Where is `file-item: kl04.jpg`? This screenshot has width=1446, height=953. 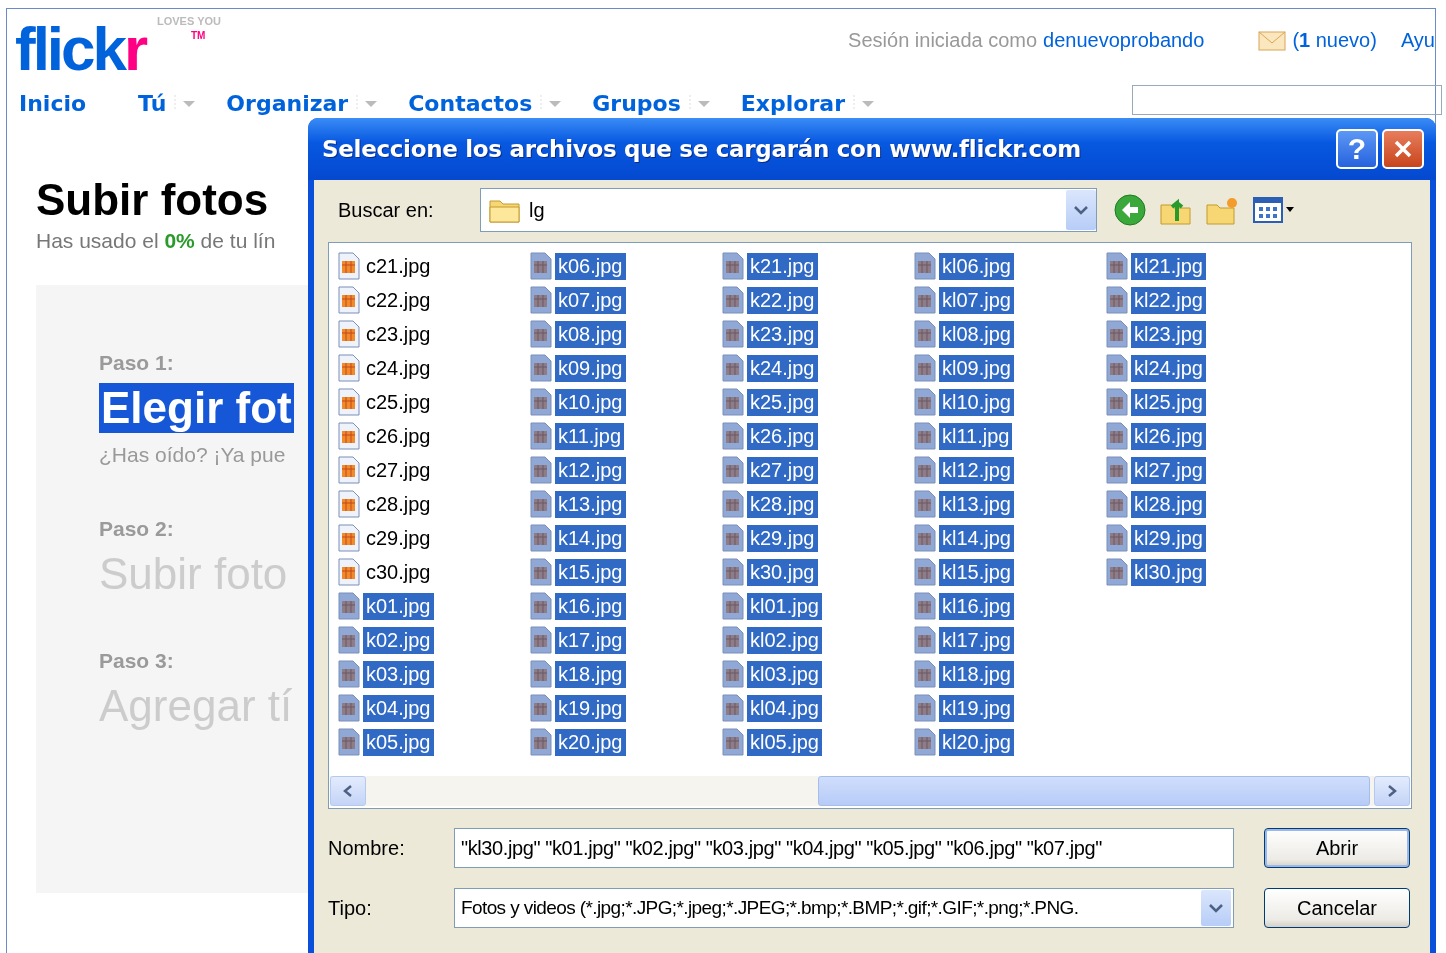
file-item: kl04.jpg is located at coordinates (784, 708).